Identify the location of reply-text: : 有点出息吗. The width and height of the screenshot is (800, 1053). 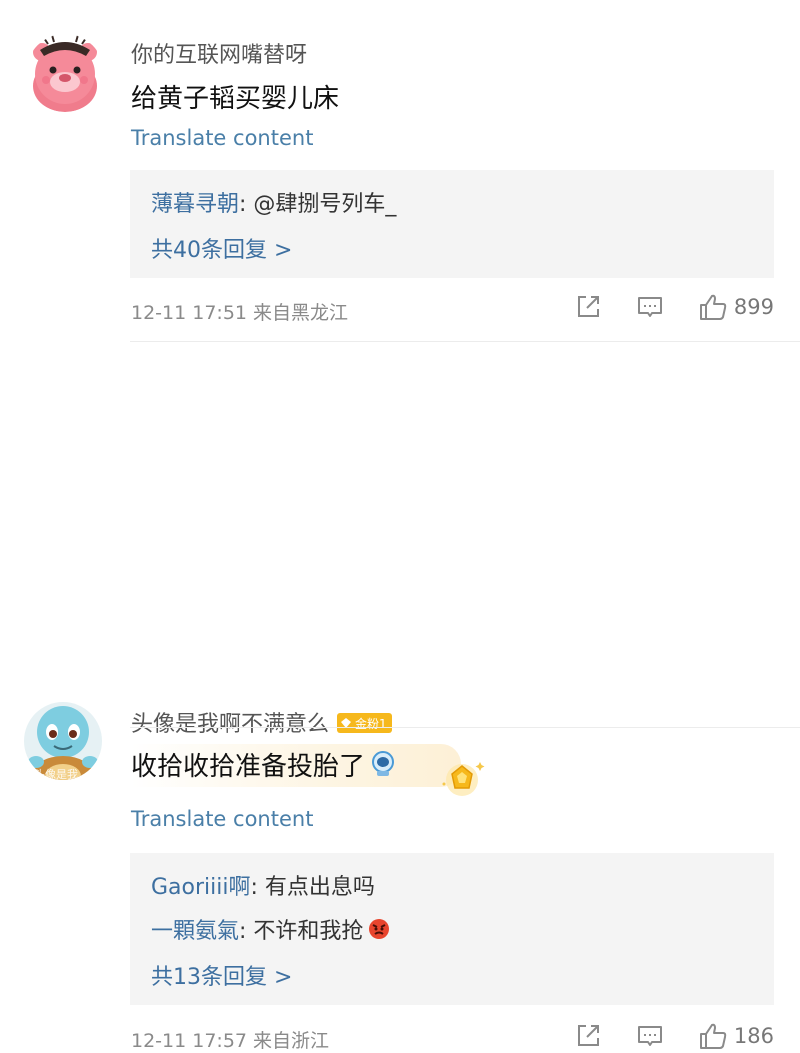
(312, 887).